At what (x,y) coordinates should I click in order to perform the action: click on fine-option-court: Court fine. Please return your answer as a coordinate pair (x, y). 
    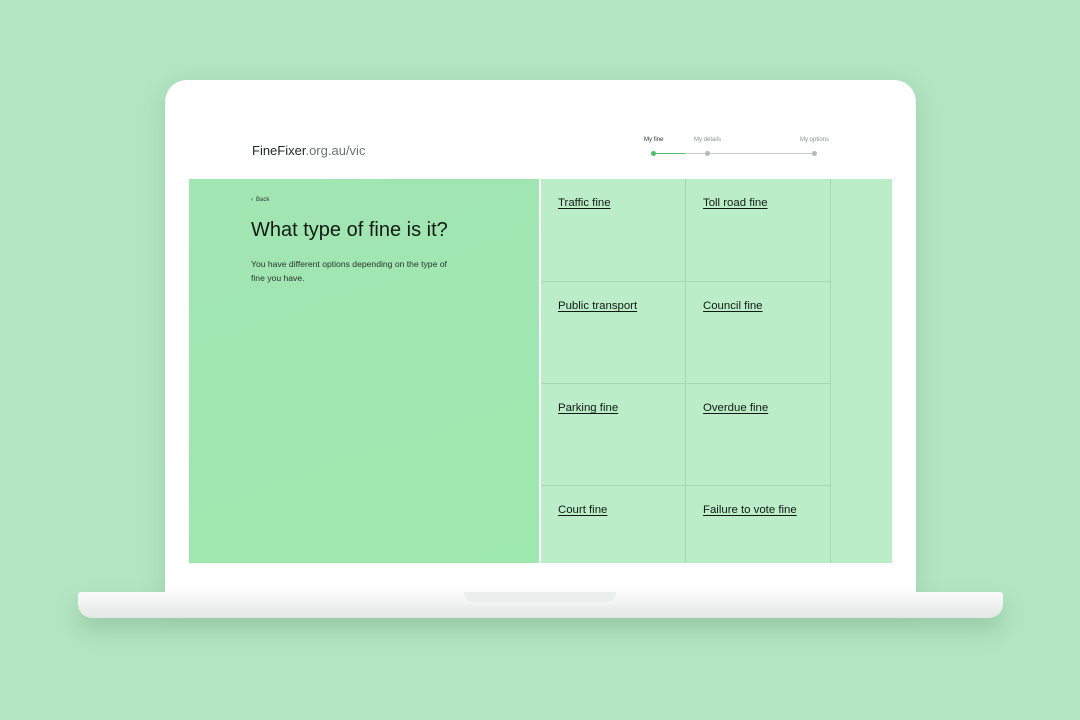
    Looking at the image, I should click on (613, 524).